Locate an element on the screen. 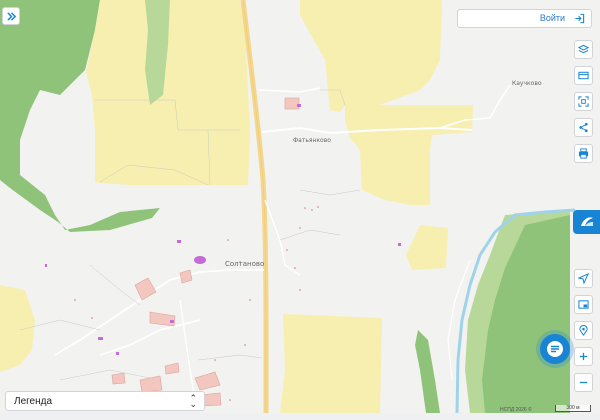 The height and width of the screenshot is (420, 600). scale-bar: 300 м is located at coordinates (573, 408).